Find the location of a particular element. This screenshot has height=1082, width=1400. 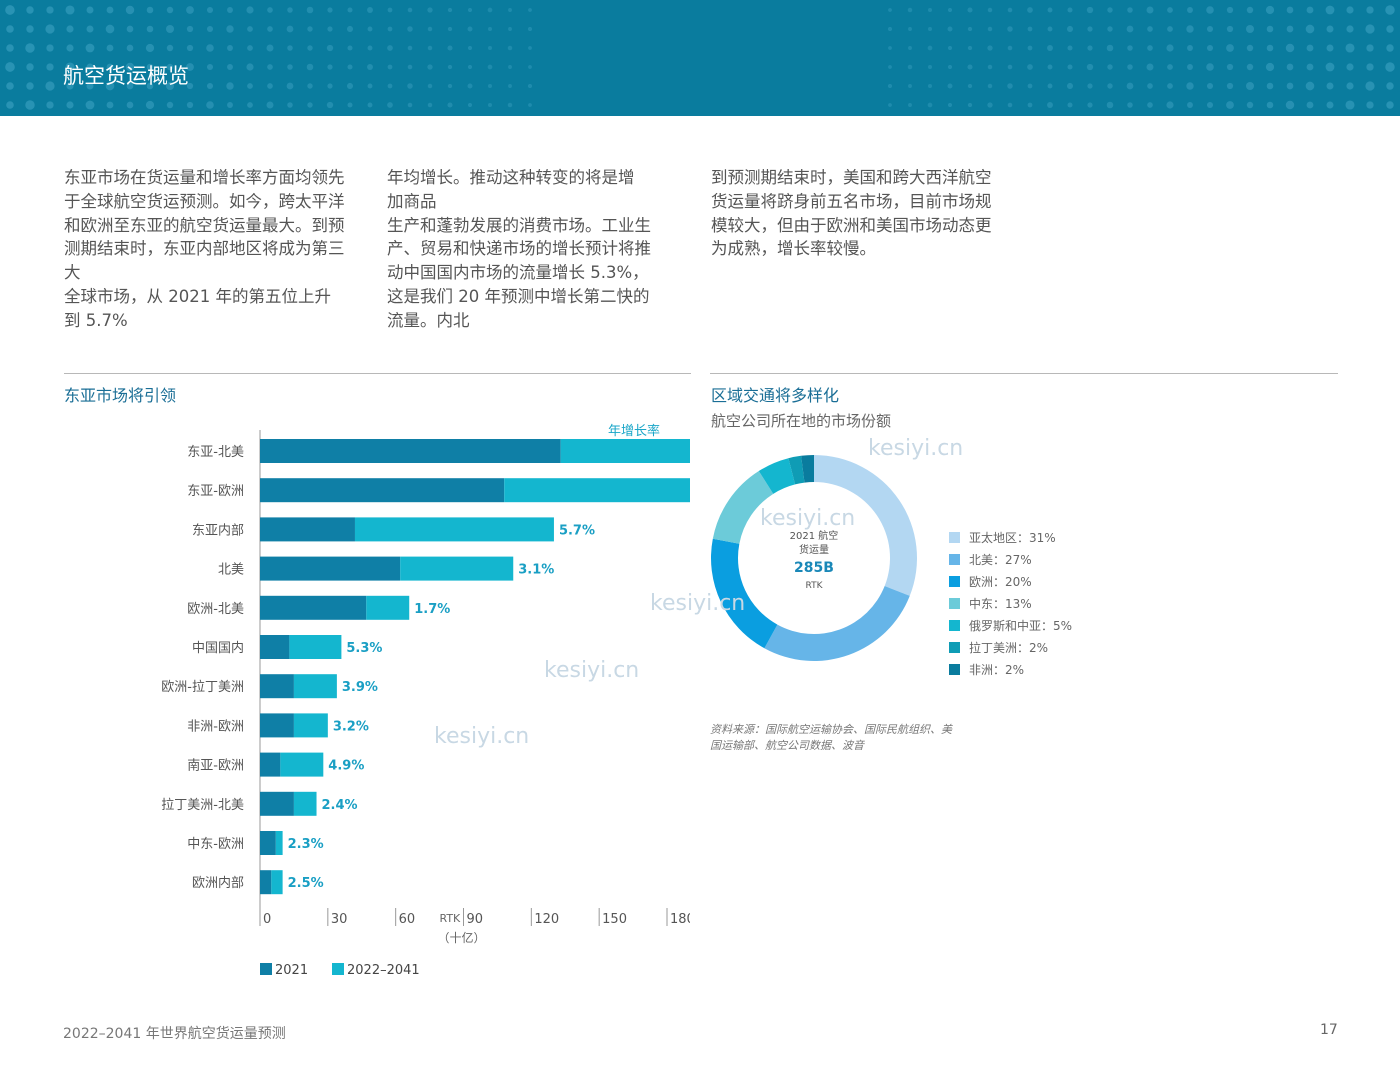

growth-rate-header: 年增长率 is located at coordinates (634, 431).